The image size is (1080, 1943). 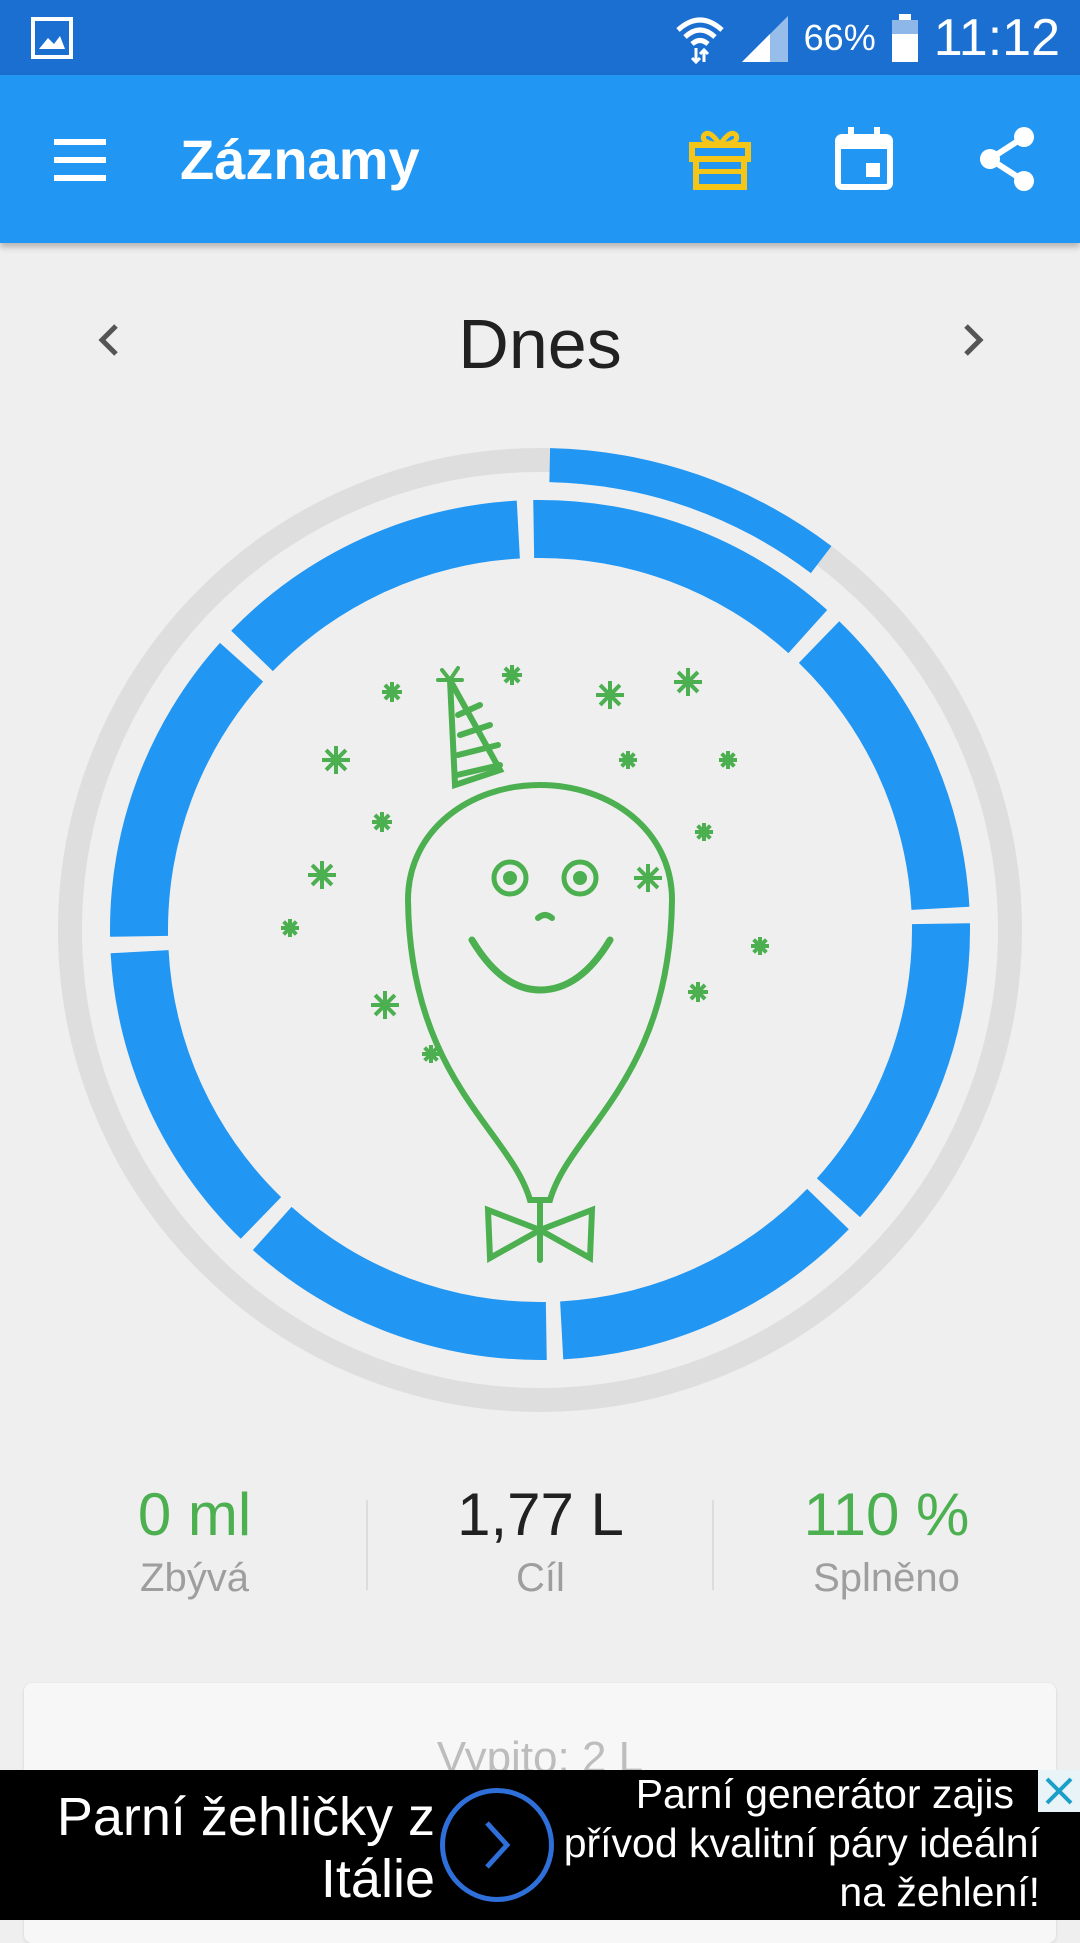 What do you see at coordinates (540, 1514) in the screenshot?
I see `goal-value: 1,77 L` at bounding box center [540, 1514].